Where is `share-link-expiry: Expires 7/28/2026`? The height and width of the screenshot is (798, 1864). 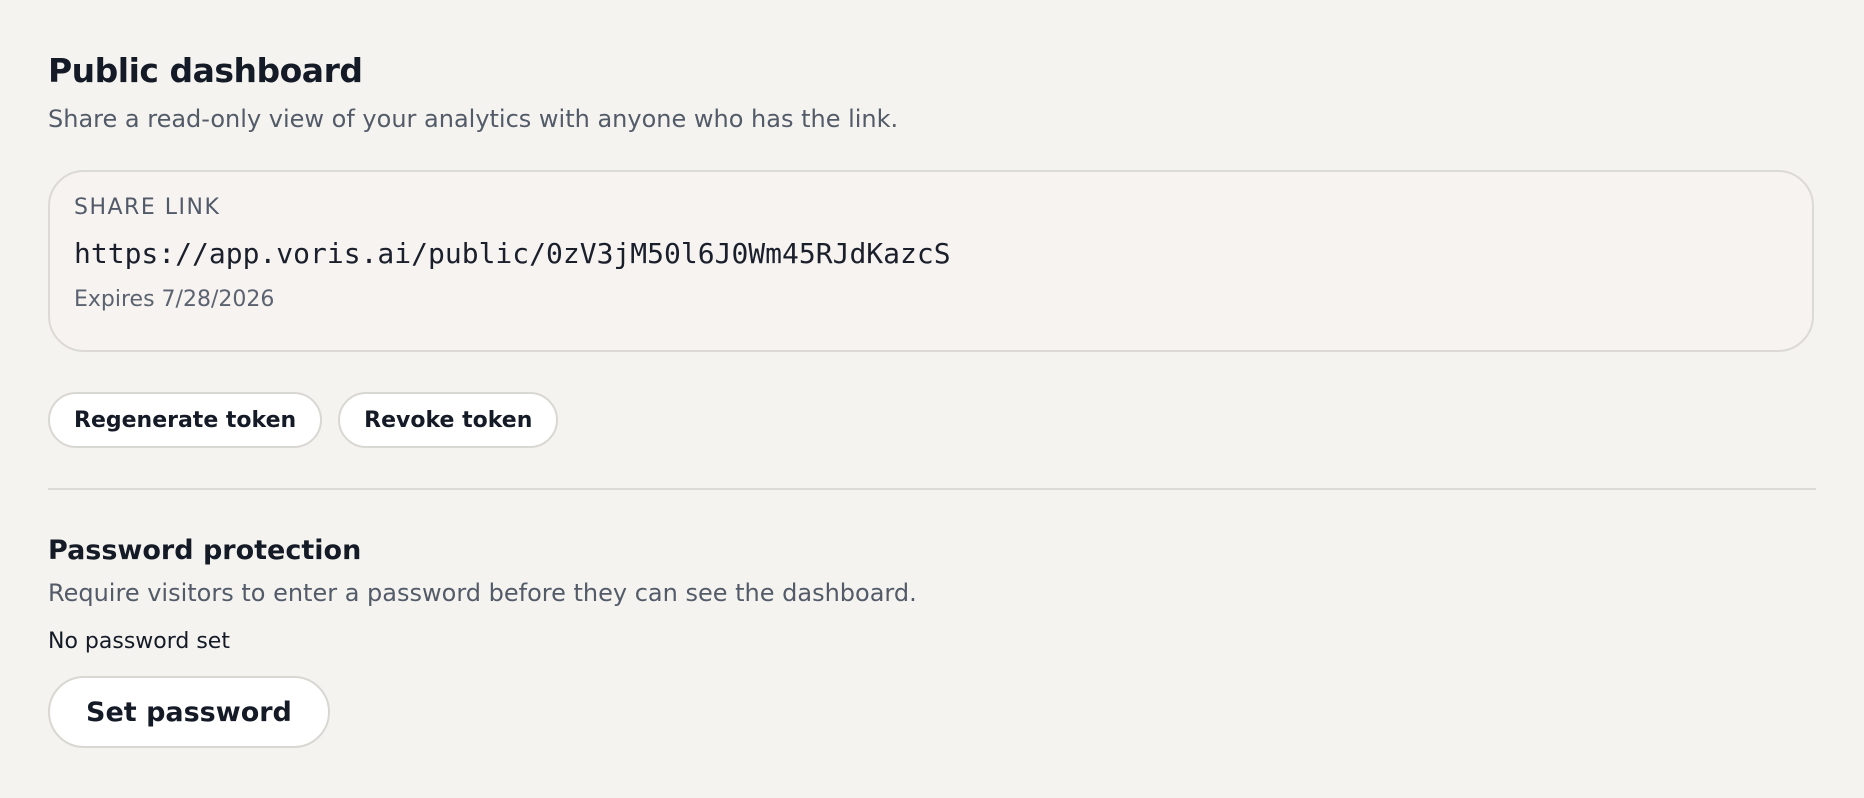 share-link-expiry: Expires 7/28/2026 is located at coordinates (174, 299).